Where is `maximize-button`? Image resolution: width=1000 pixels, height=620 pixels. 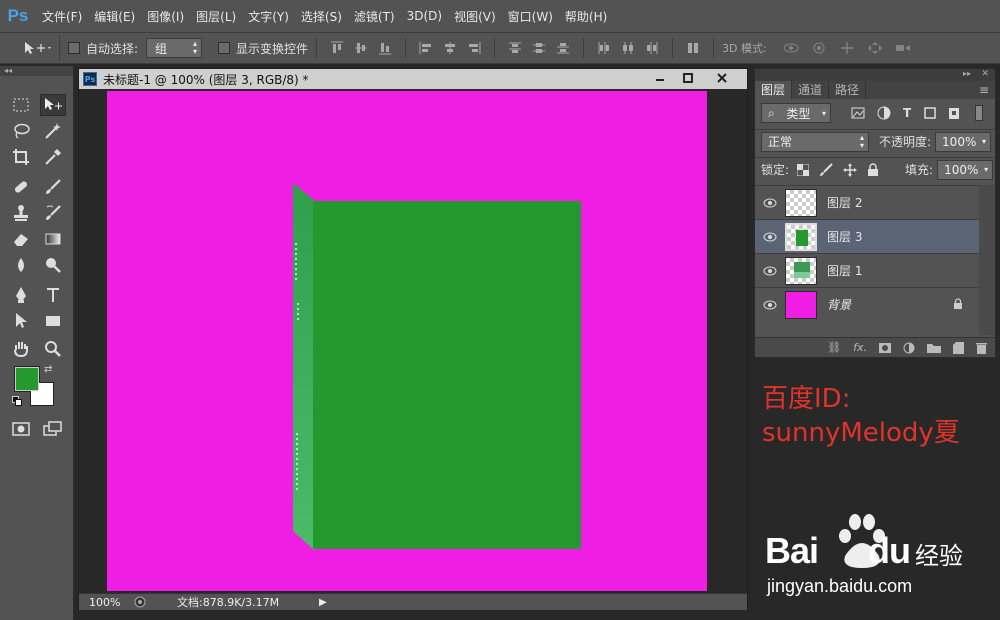
maximize-button is located at coordinates (688, 78).